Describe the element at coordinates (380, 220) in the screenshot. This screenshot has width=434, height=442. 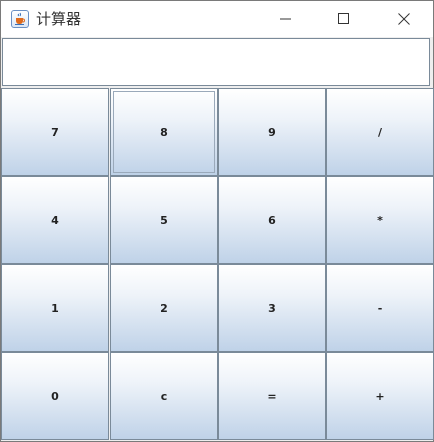
I see `key-multiply: *` at that location.